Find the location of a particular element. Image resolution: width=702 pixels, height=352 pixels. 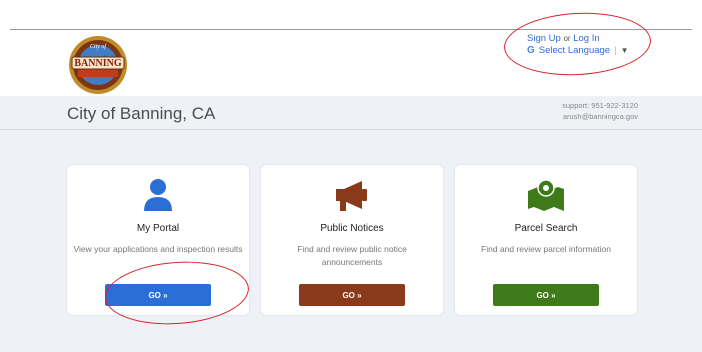

card-title: Parcel Search is located at coordinates (546, 228).